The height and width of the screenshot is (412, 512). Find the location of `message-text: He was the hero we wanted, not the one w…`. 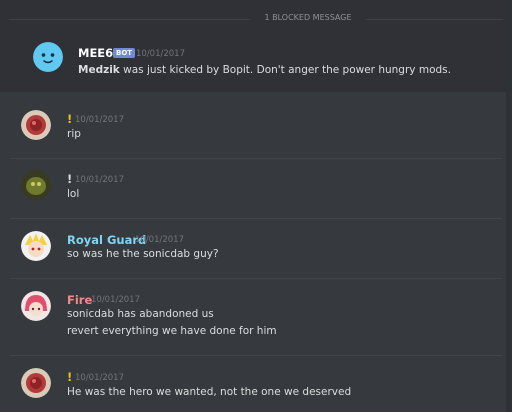

message-text: He was the hero we wanted, not the one w… is located at coordinates (209, 392).